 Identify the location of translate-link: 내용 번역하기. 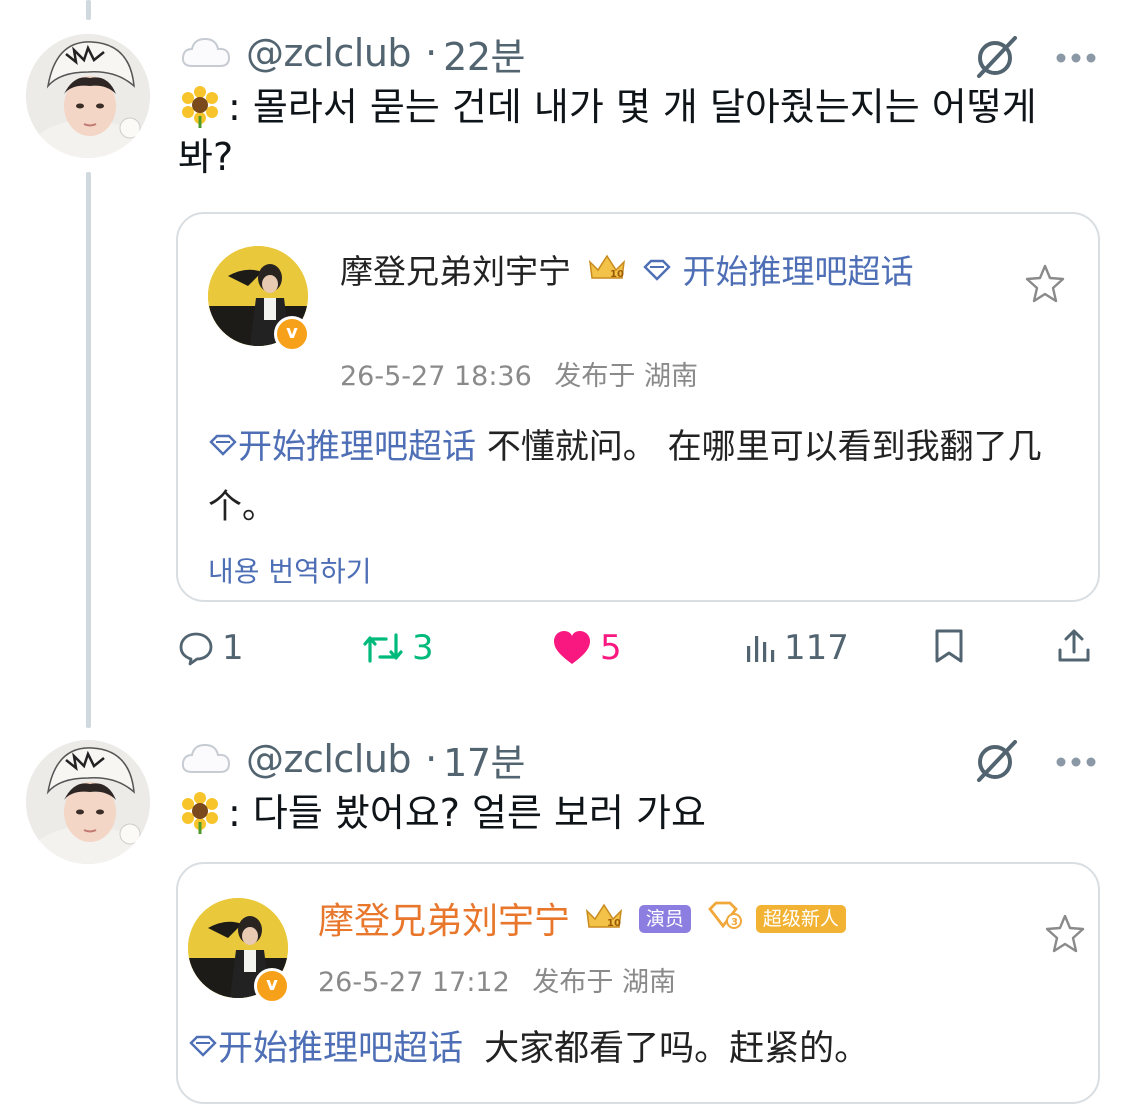
(289, 570).